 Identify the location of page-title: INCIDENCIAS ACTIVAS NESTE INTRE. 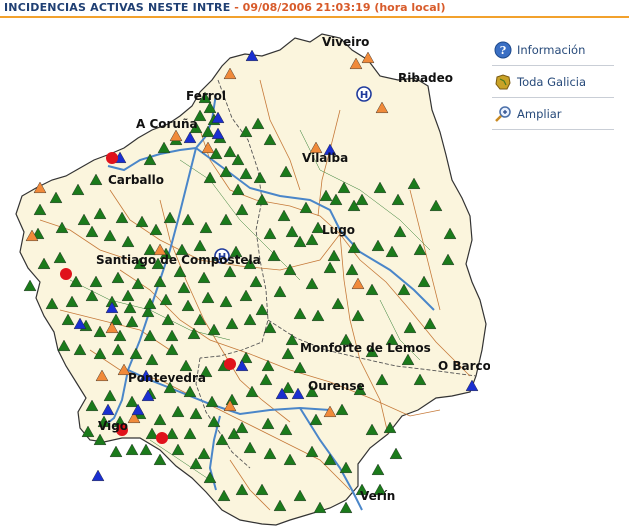
(117, 7).